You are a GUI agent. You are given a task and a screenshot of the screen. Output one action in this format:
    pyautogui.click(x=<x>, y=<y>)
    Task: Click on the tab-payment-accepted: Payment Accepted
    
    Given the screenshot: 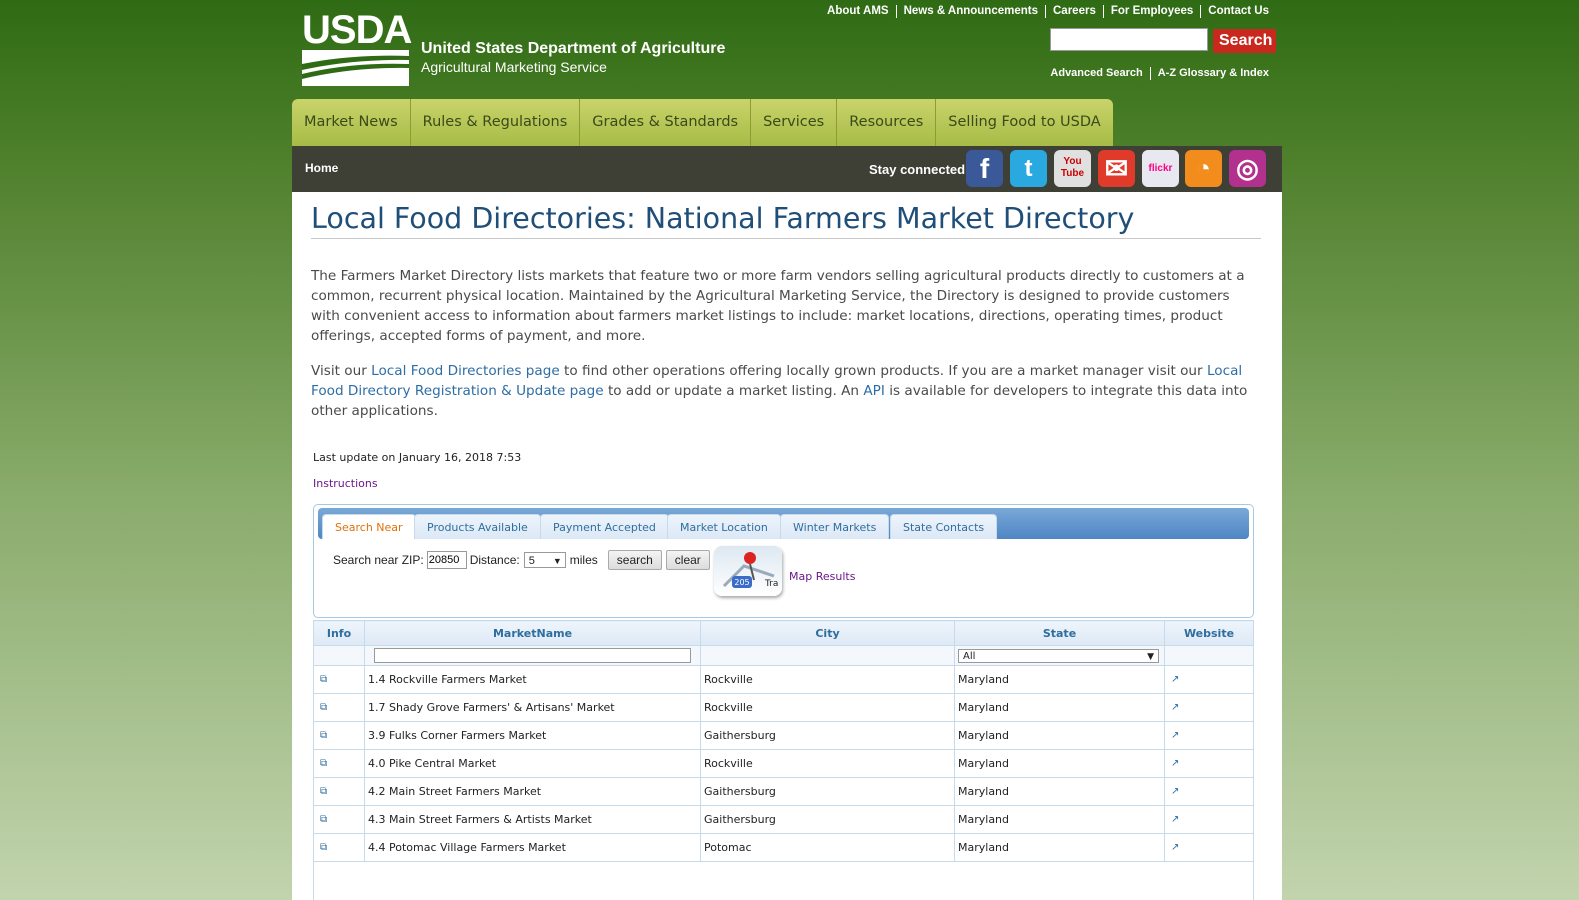 What is the action you would take?
    pyautogui.click(x=604, y=526)
    